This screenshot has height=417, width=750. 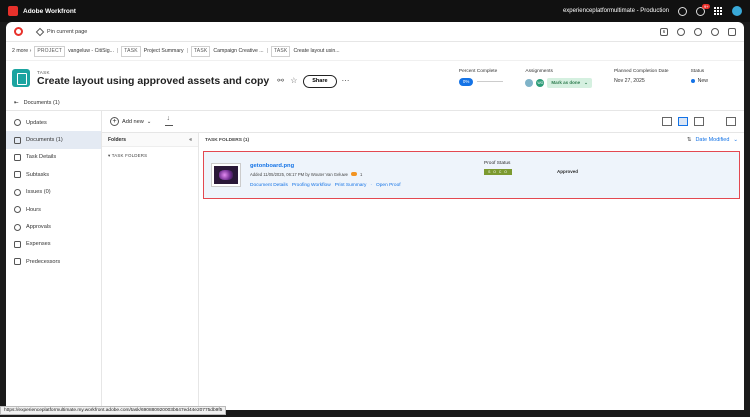 What do you see at coordinates (667, 121) in the screenshot?
I see `grid-view-icon` at bounding box center [667, 121].